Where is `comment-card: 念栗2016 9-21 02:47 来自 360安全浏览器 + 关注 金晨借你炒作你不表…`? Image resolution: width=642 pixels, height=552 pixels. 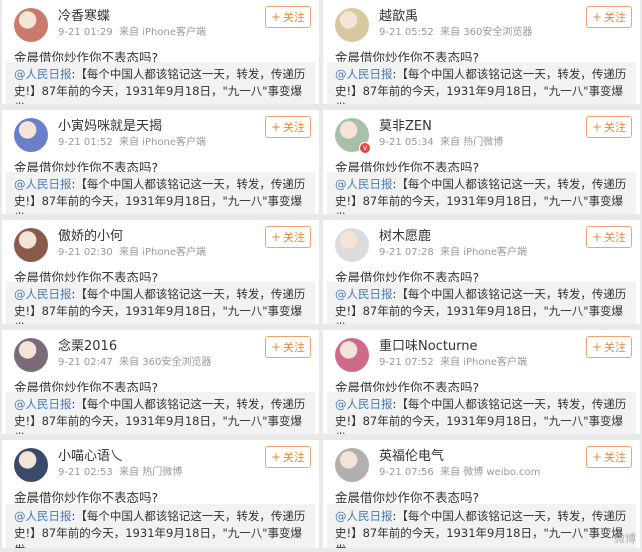 comment-card: 念栗2016 9-21 02:47 来自 360安全浏览器 + 关注 金晨借你炒作你不表… is located at coordinates (160, 382).